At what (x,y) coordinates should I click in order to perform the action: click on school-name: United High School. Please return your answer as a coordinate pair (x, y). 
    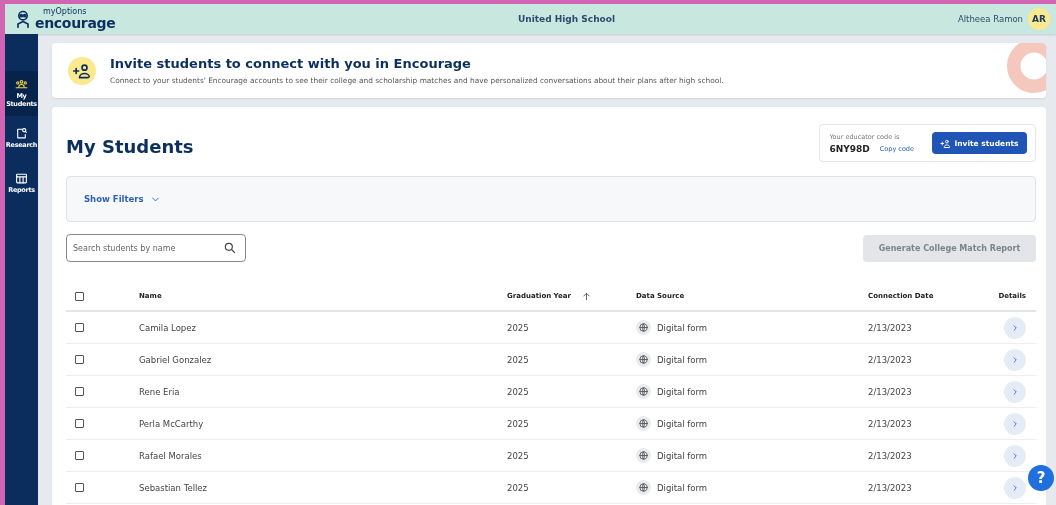
    Looking at the image, I should click on (566, 19).